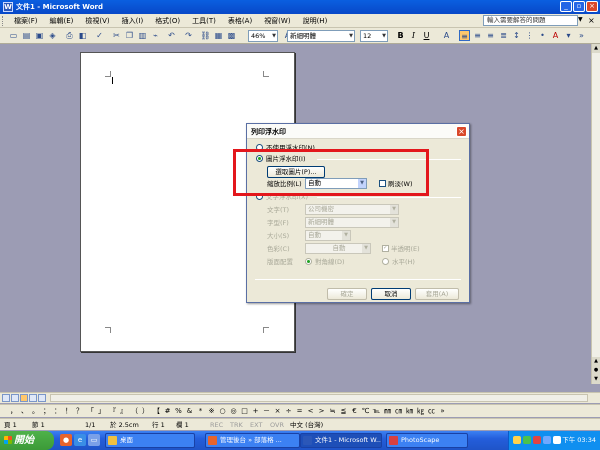 Image resolution: width=600 pixels, height=450 pixels. Describe the element at coordinates (27, 440) in the screenshot. I see `start-button: 開始` at that location.